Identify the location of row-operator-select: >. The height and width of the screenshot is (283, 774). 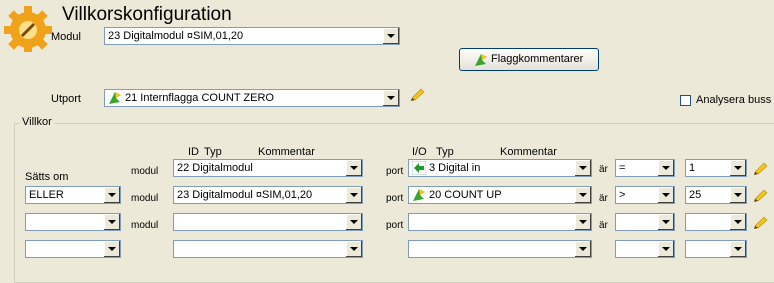
(645, 195).